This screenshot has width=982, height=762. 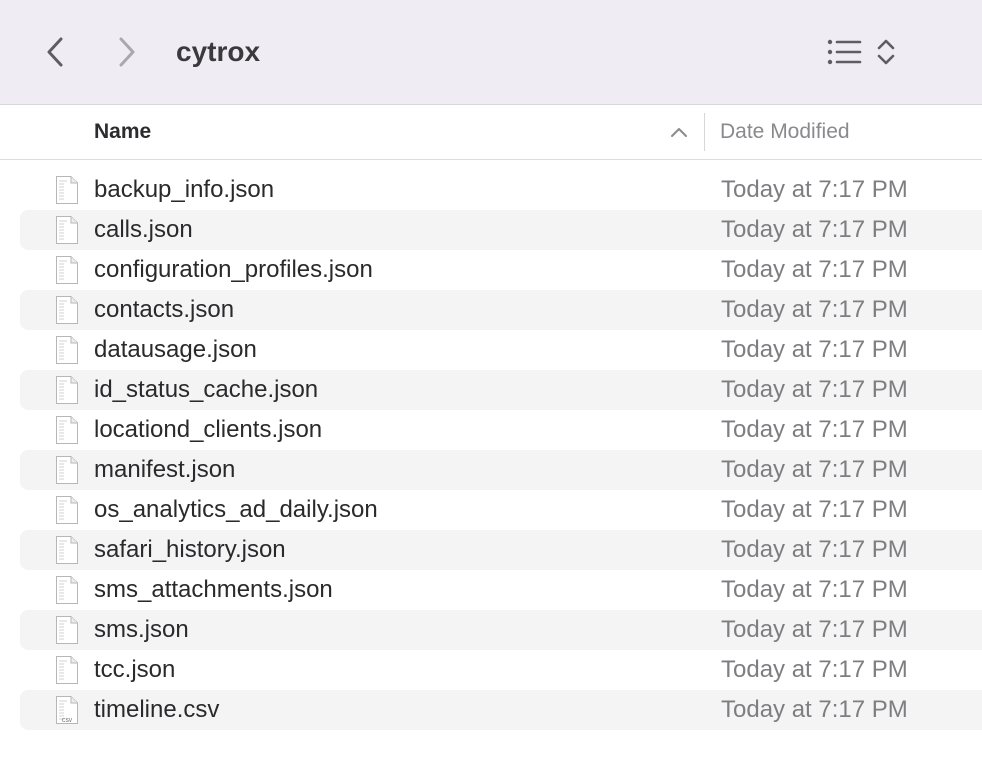 What do you see at coordinates (184, 189) in the screenshot?
I see `file-name: backup_info.json` at bounding box center [184, 189].